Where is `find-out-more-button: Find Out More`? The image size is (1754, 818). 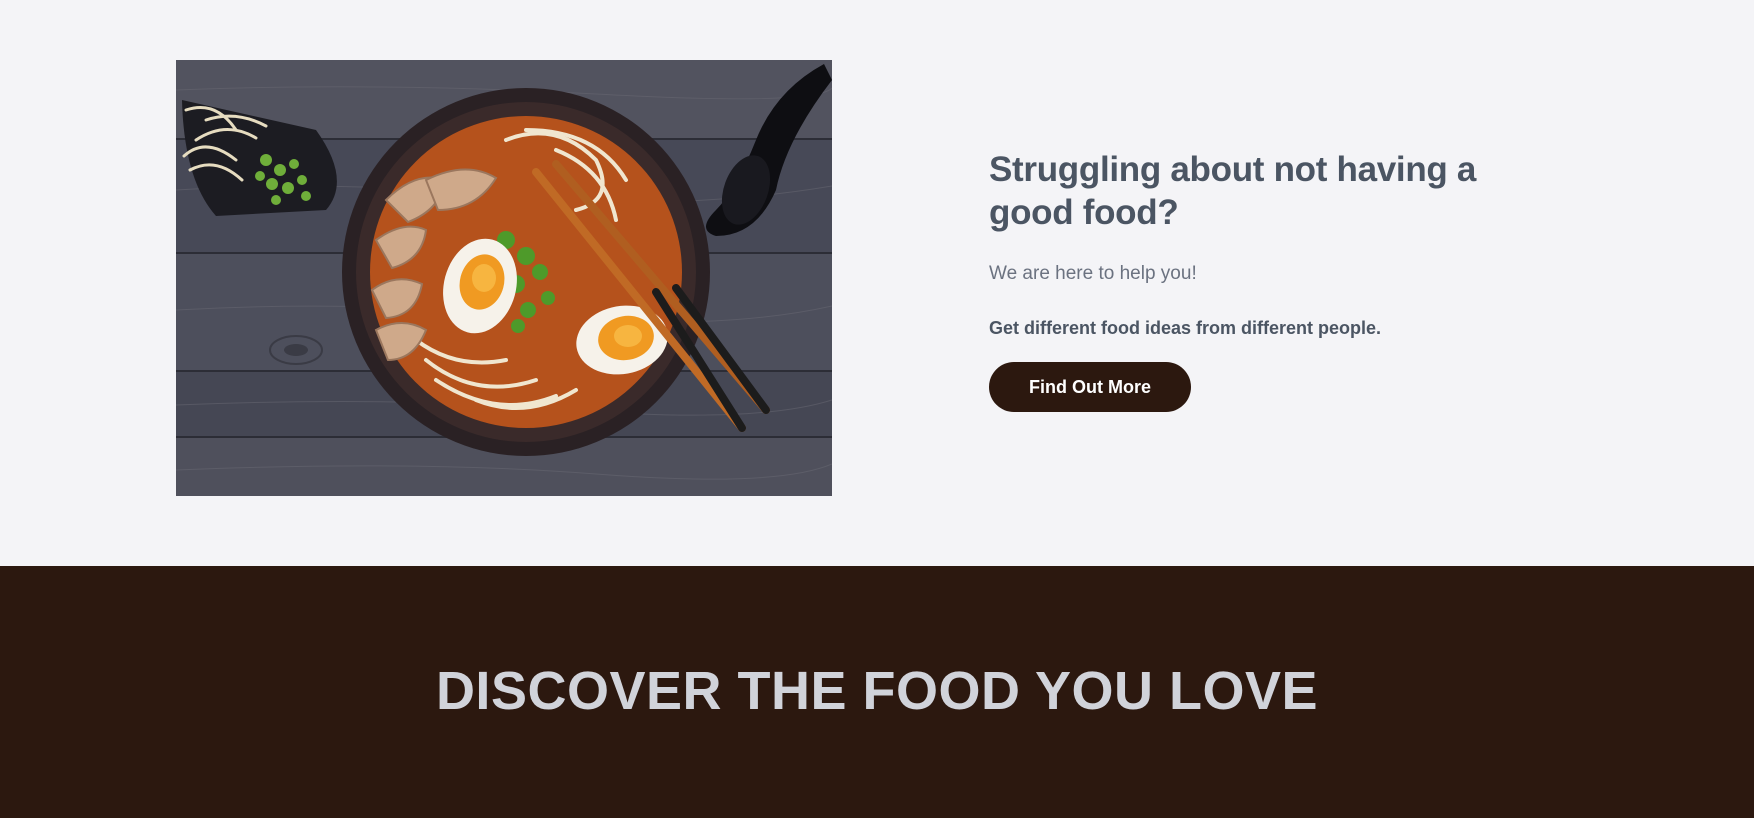 find-out-more-button: Find Out More is located at coordinates (1090, 387).